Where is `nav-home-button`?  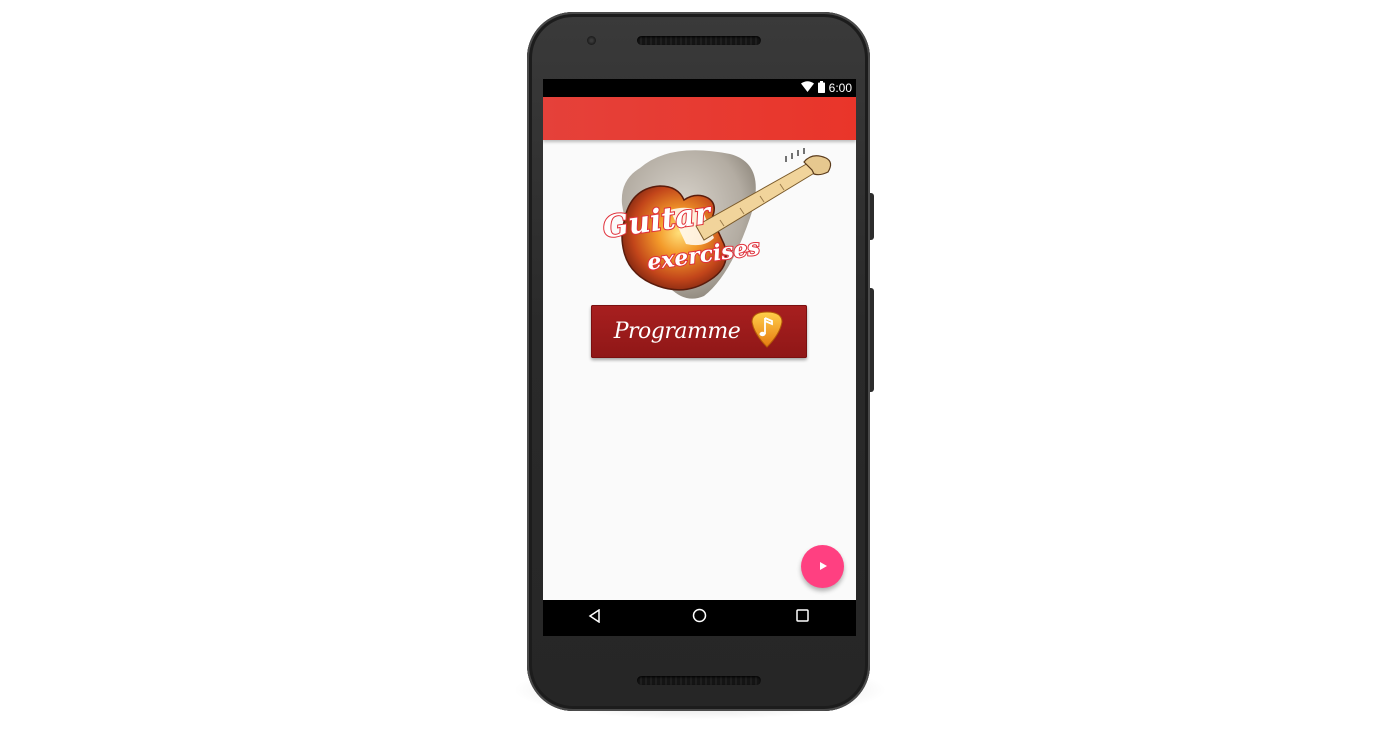 nav-home-button is located at coordinates (699, 618).